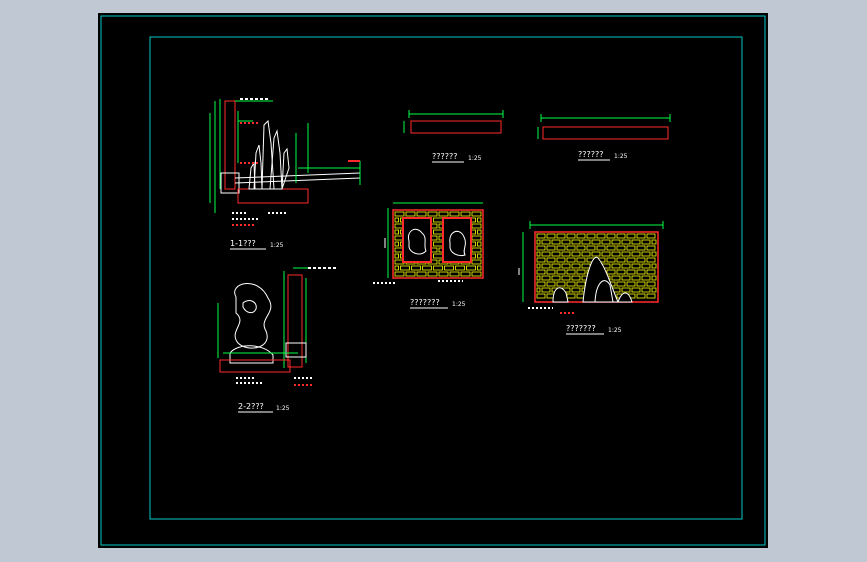 The image size is (867, 562). Describe the element at coordinates (459, 304) in the screenshot. I see `elevation-a-scale: 1:25` at that location.